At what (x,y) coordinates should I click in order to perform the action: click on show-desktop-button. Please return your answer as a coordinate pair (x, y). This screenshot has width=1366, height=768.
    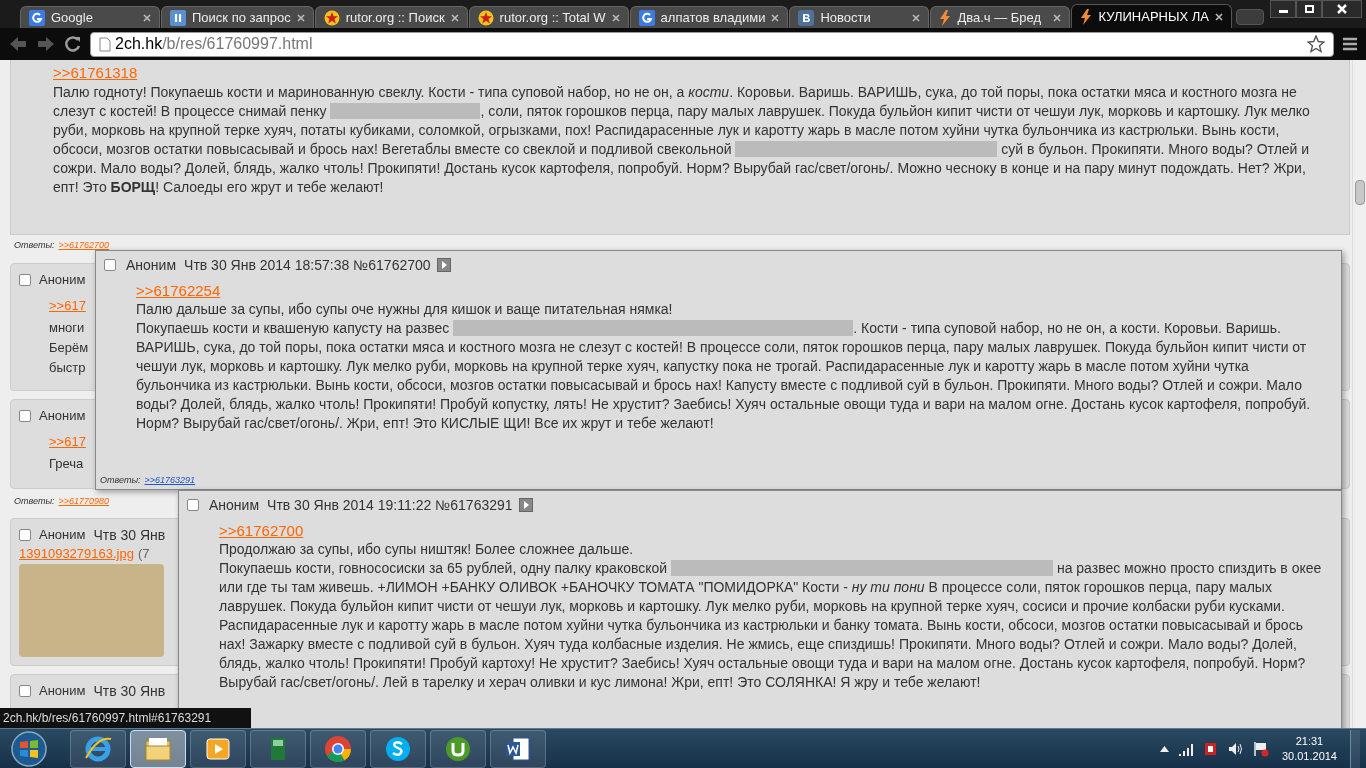
    Looking at the image, I should click on (1355, 748).